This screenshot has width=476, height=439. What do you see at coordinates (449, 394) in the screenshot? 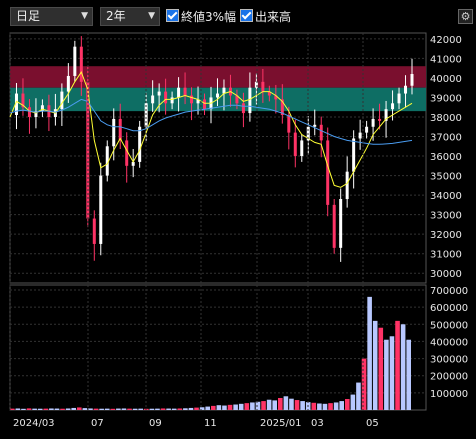
I see `volume-tick-label: 100000` at bounding box center [449, 394].